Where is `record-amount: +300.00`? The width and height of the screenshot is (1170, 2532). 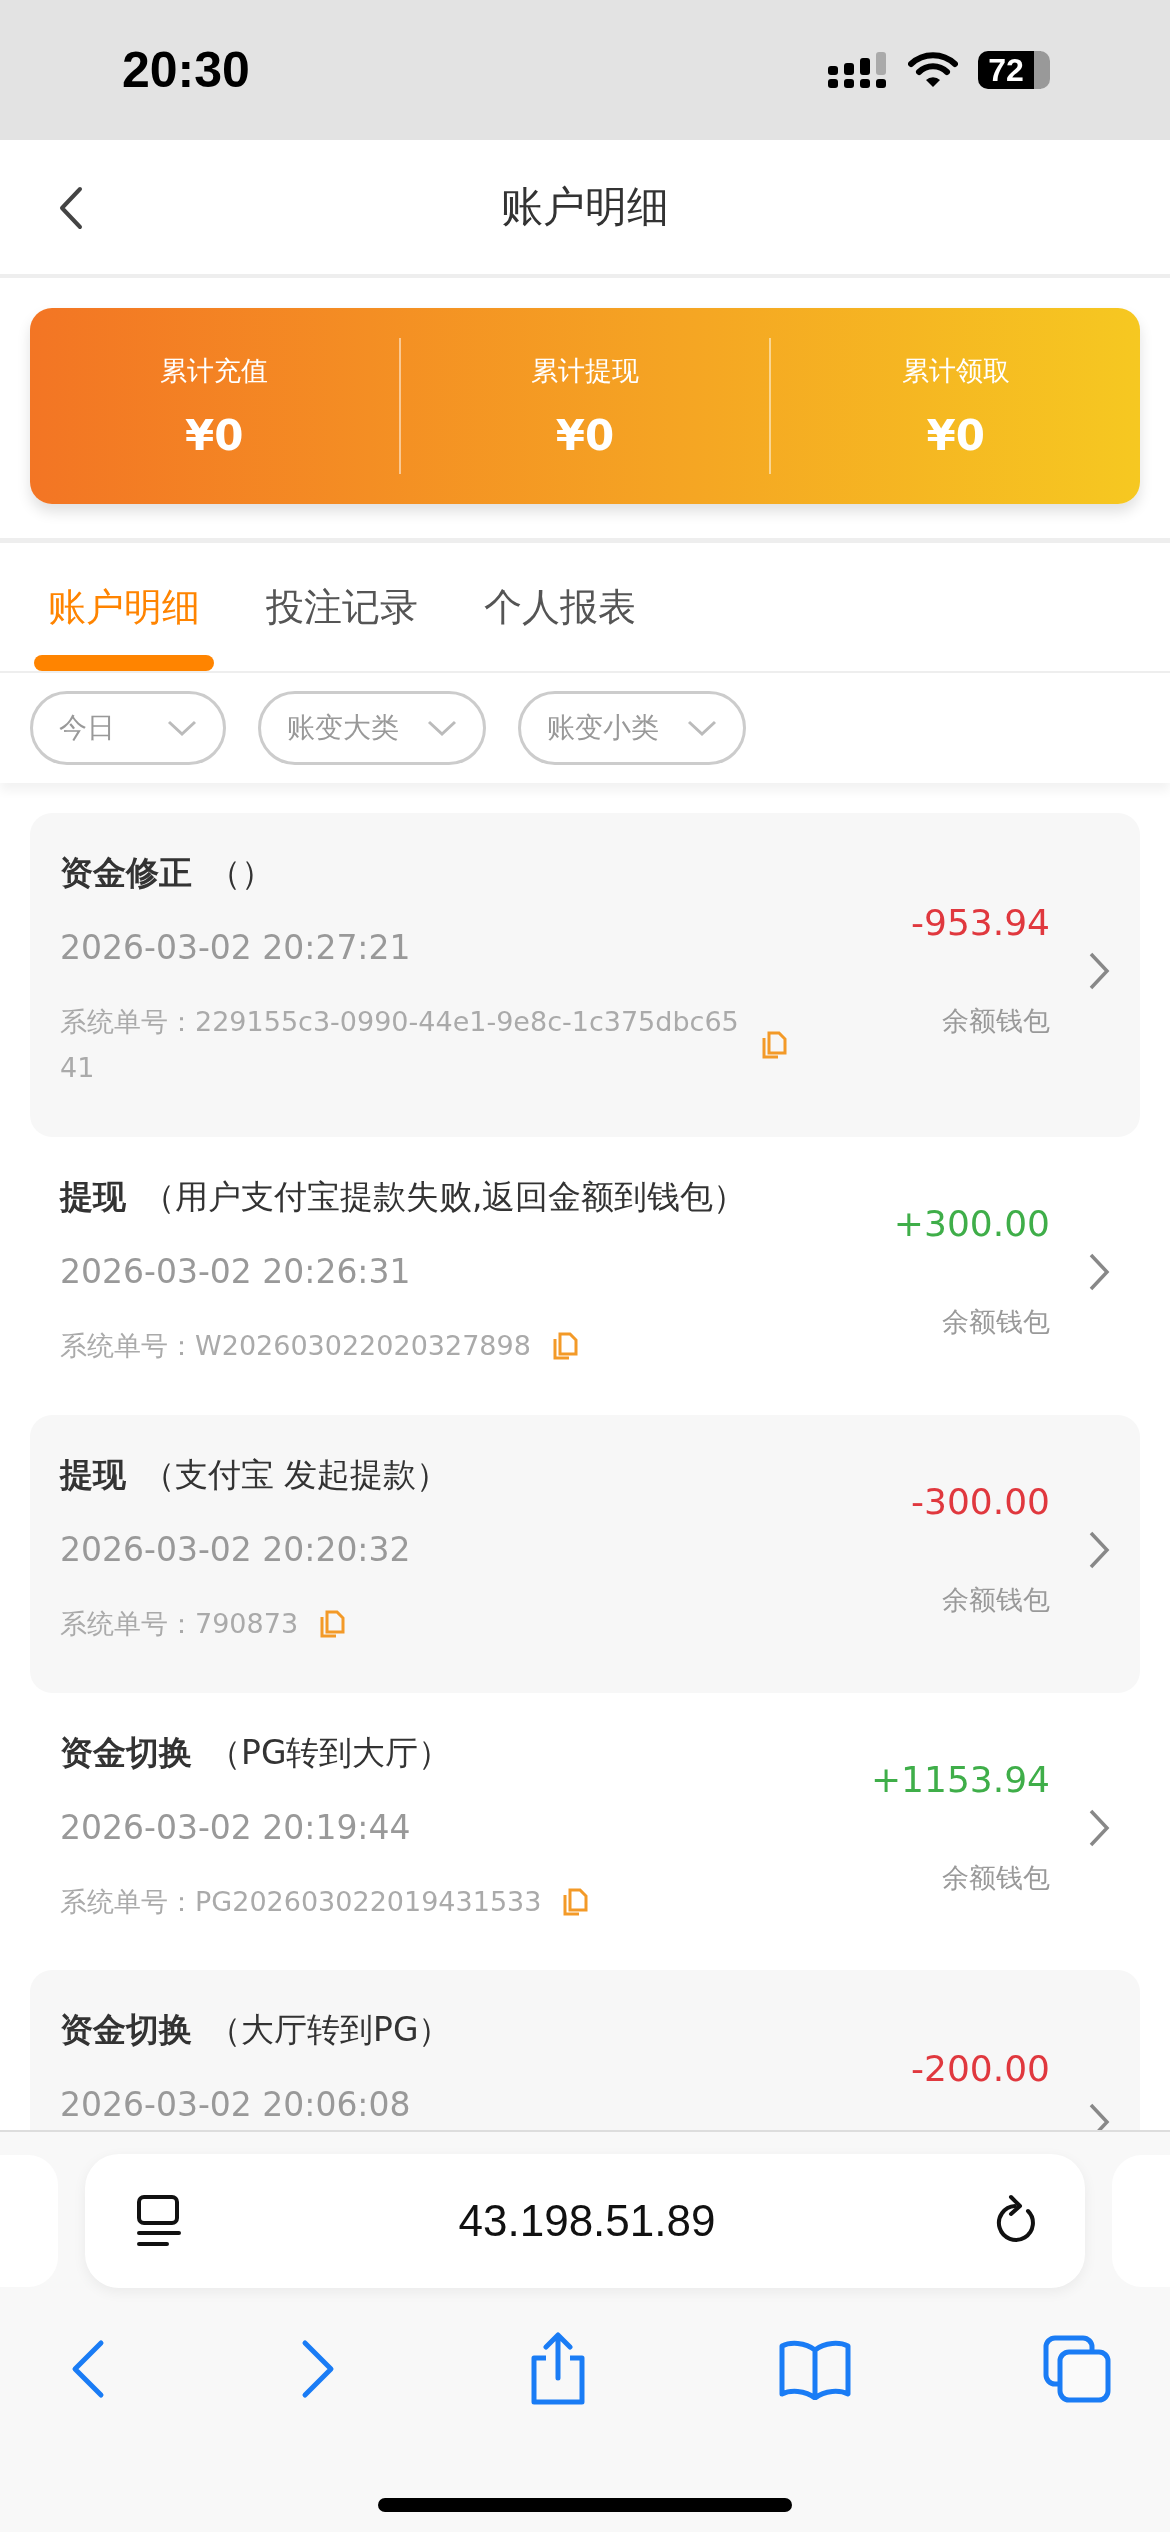
record-amount: +300.00 is located at coordinates (971, 1224).